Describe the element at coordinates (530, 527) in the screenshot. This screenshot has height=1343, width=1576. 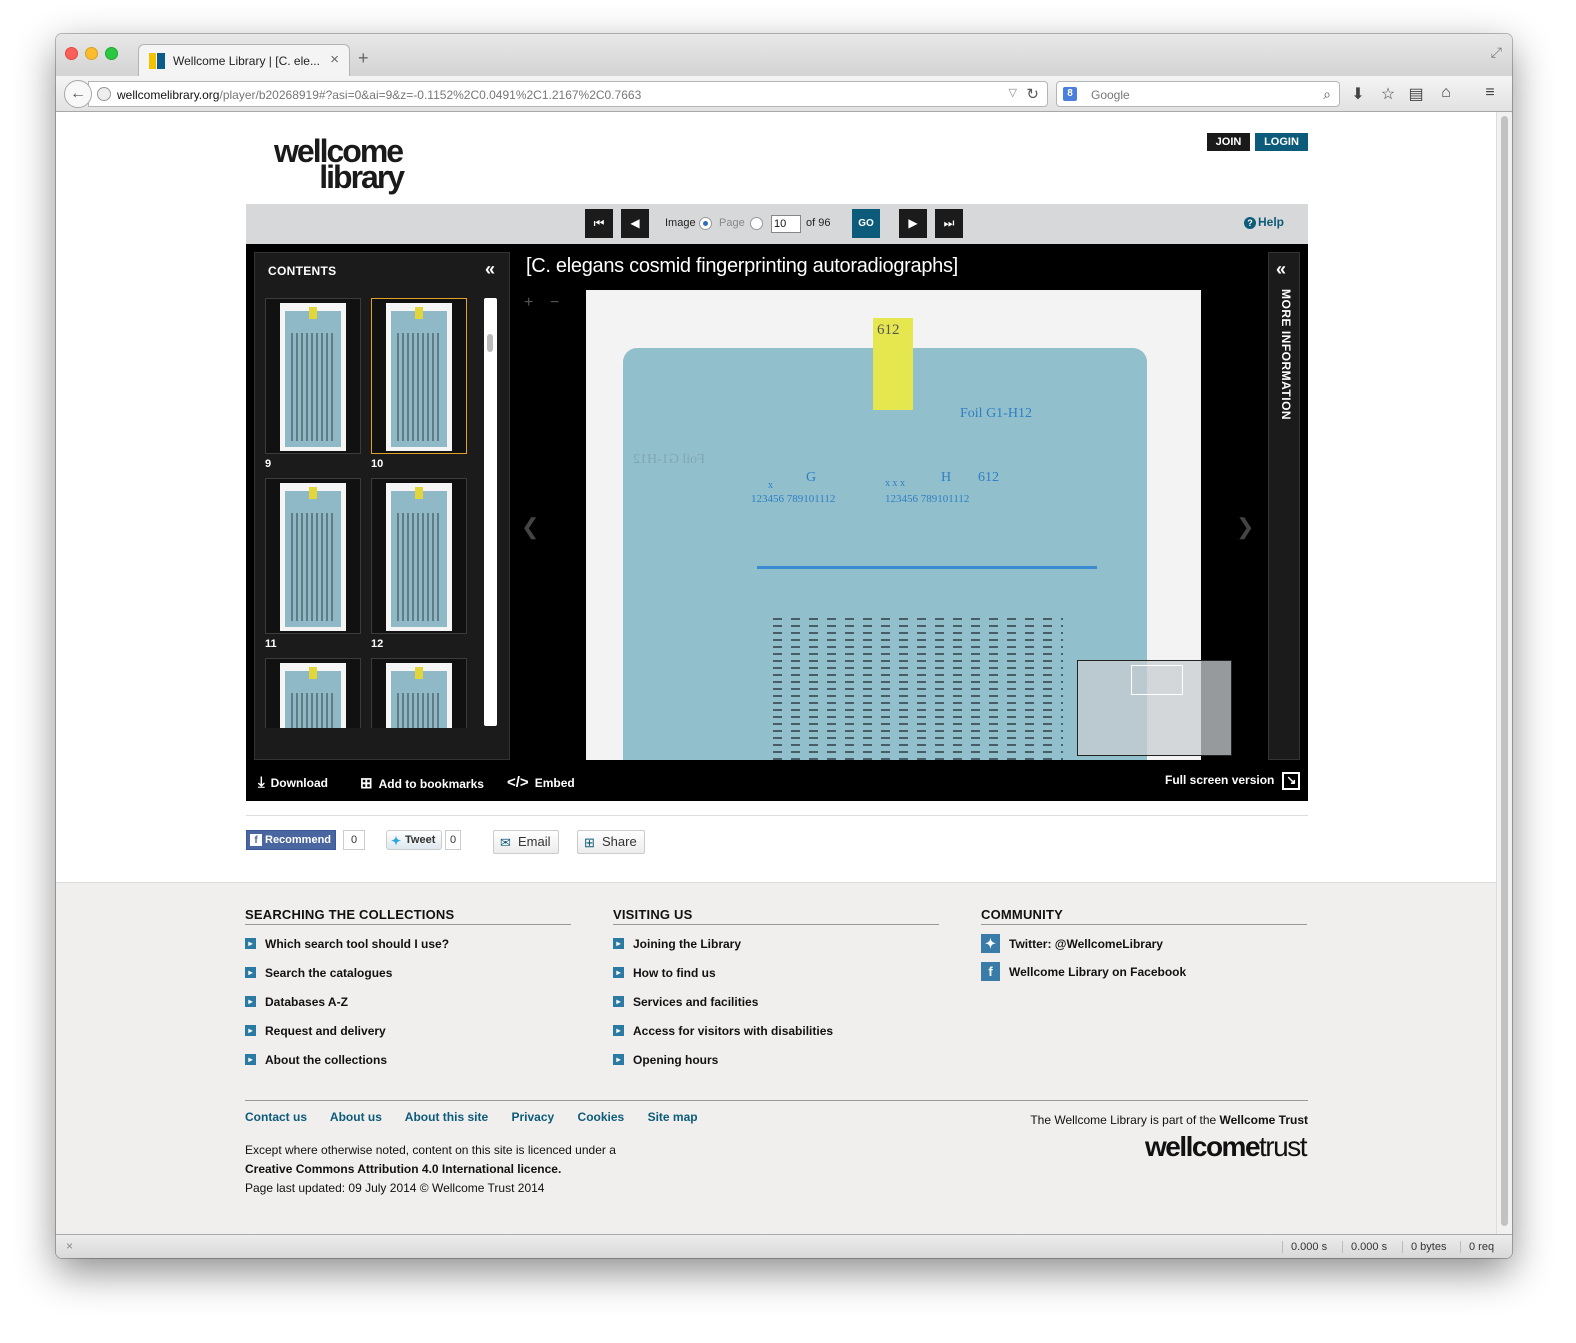
I see `previous-image-arrow-icon: ❮` at that location.